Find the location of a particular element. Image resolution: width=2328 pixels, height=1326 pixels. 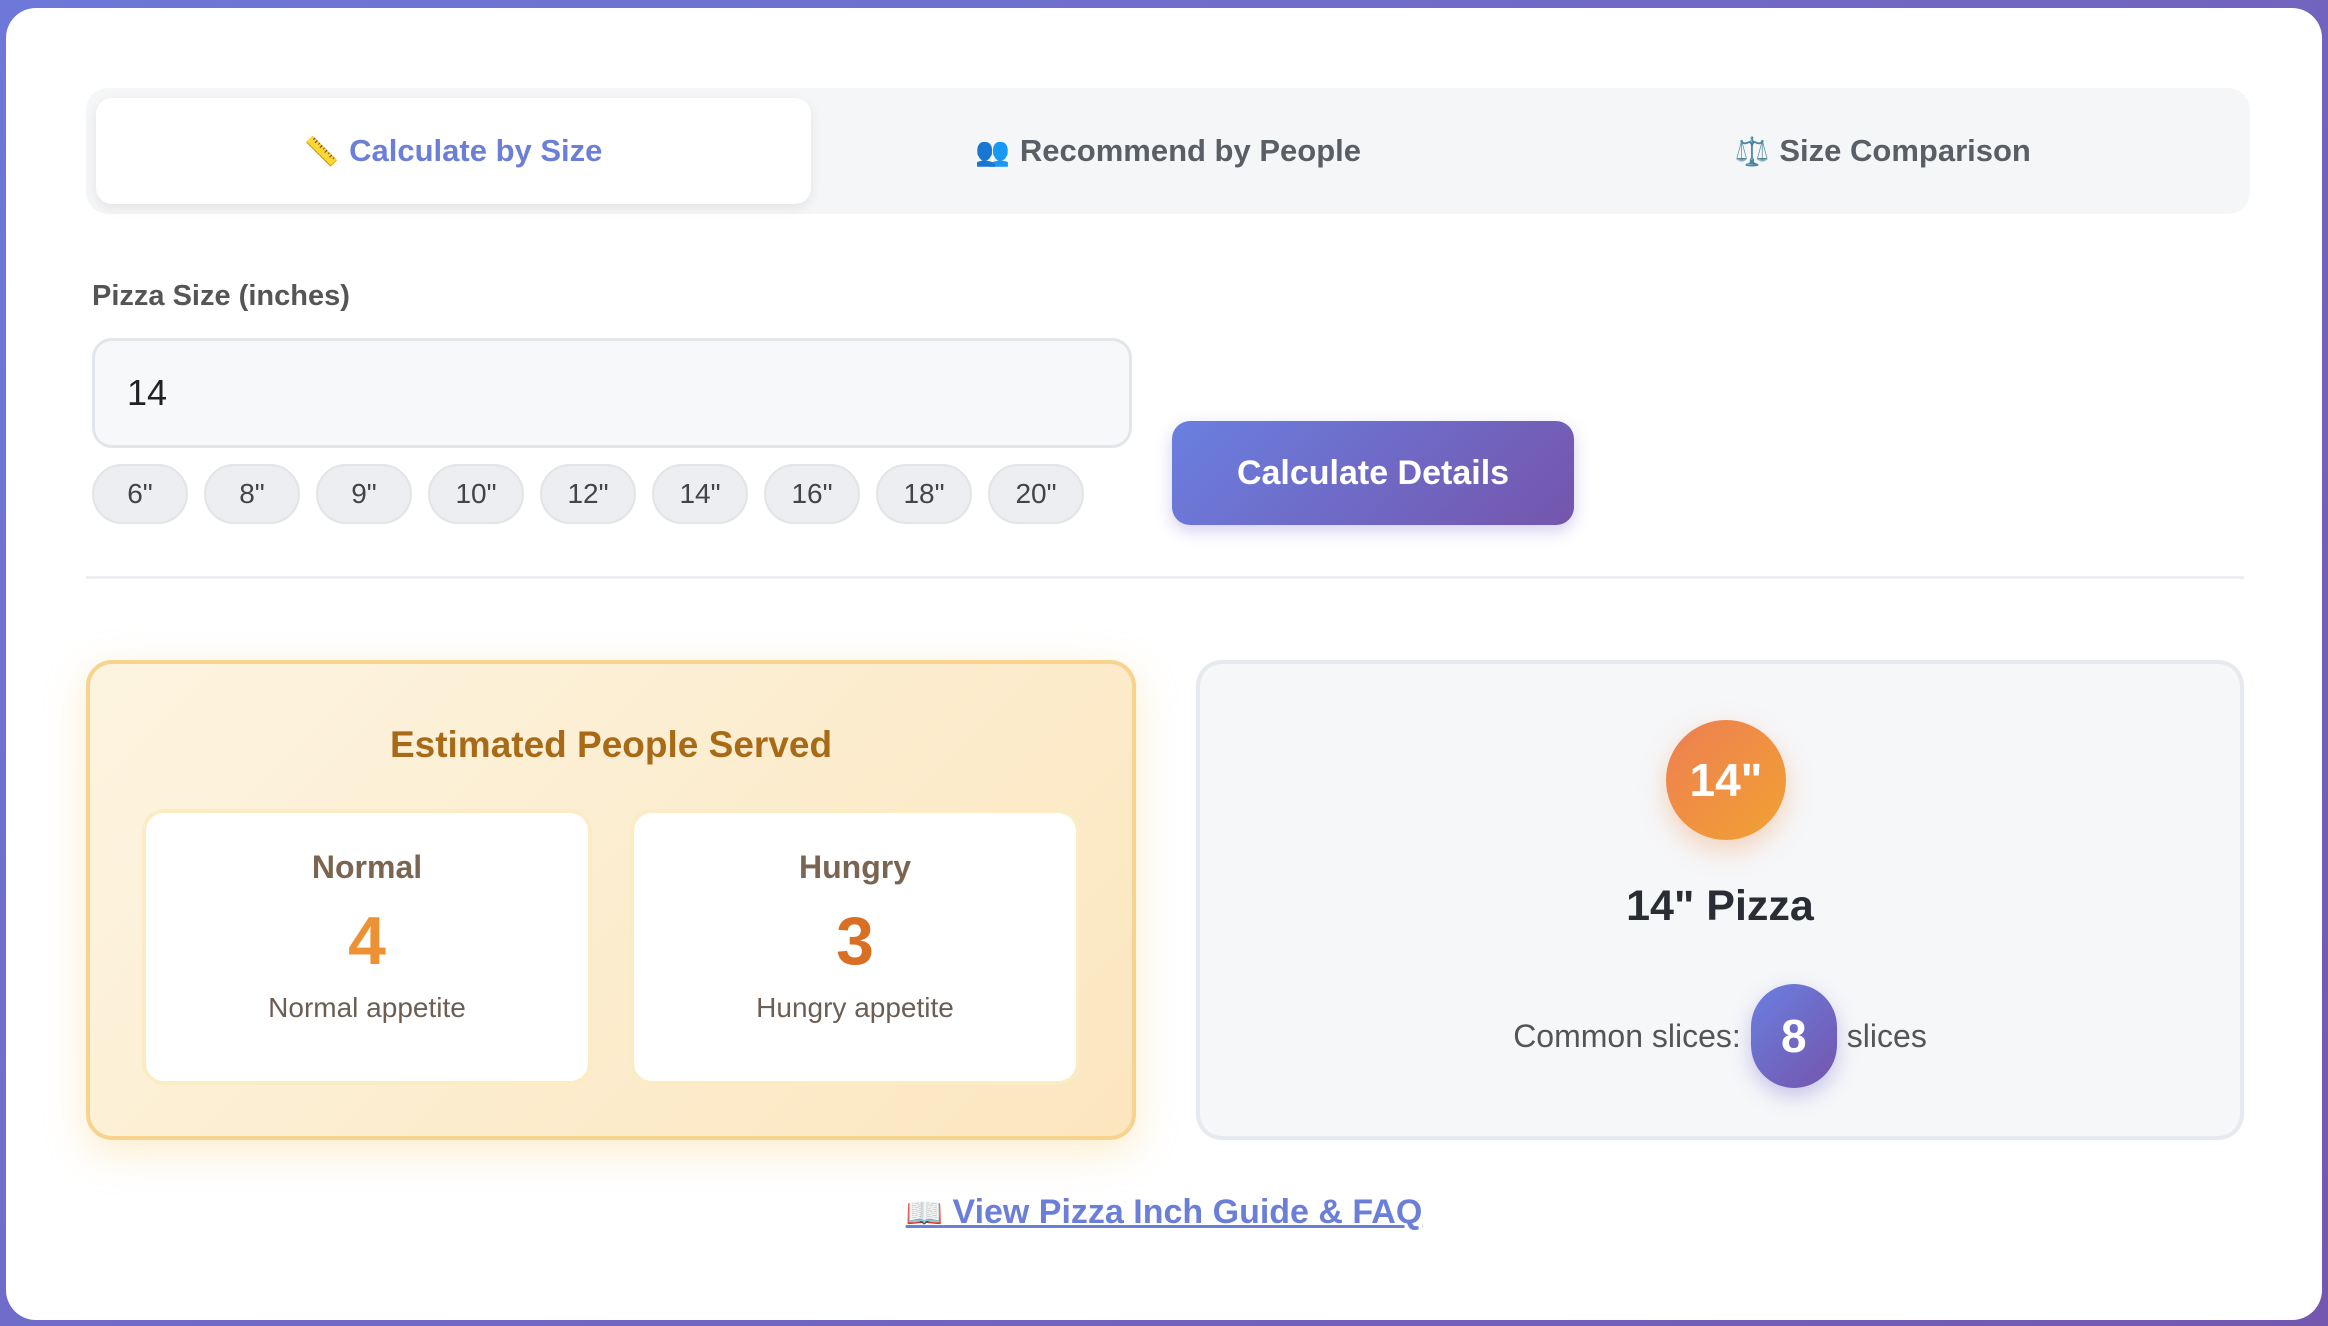

size-chip-list: 6" 8" 9" 10" 12" 14" 16" 18" 20" is located at coordinates (588, 494).